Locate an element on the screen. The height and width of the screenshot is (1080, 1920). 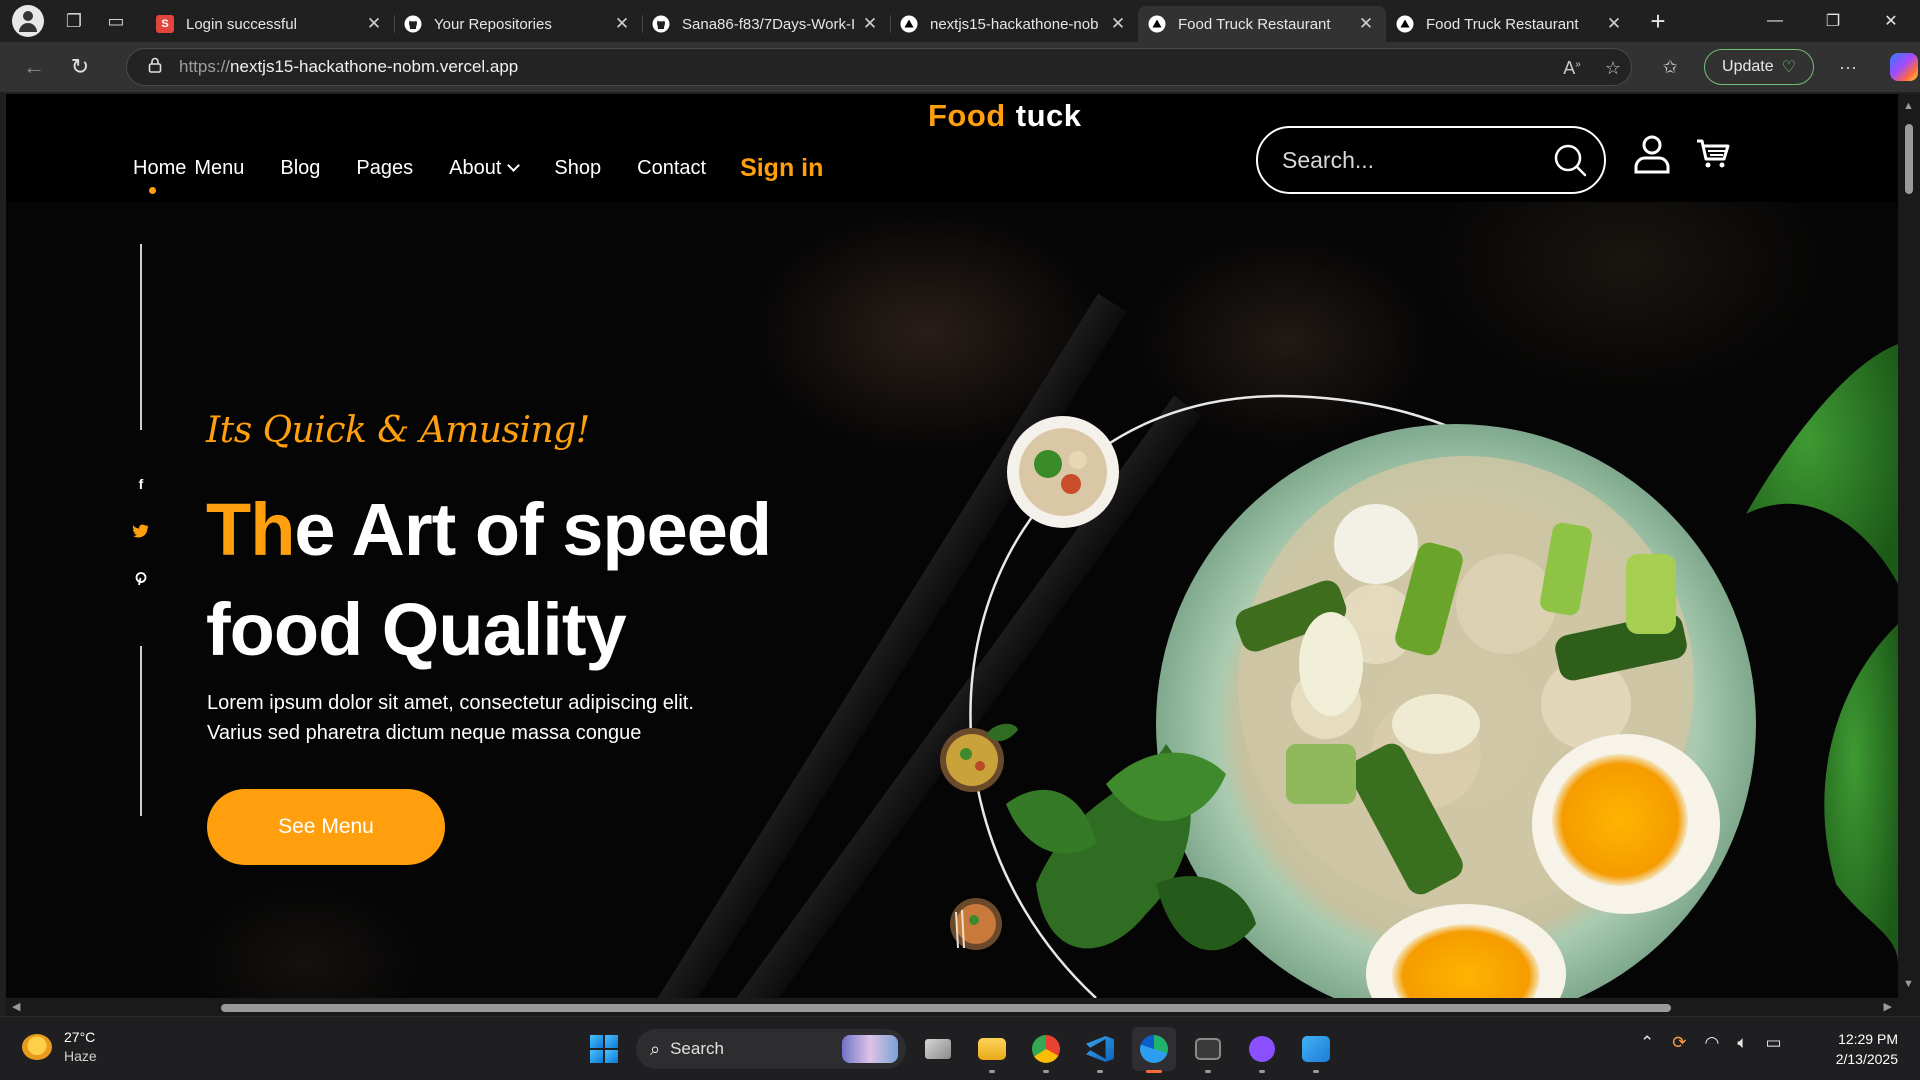
s-favicon-icon: S is located at coordinates (165, 24).